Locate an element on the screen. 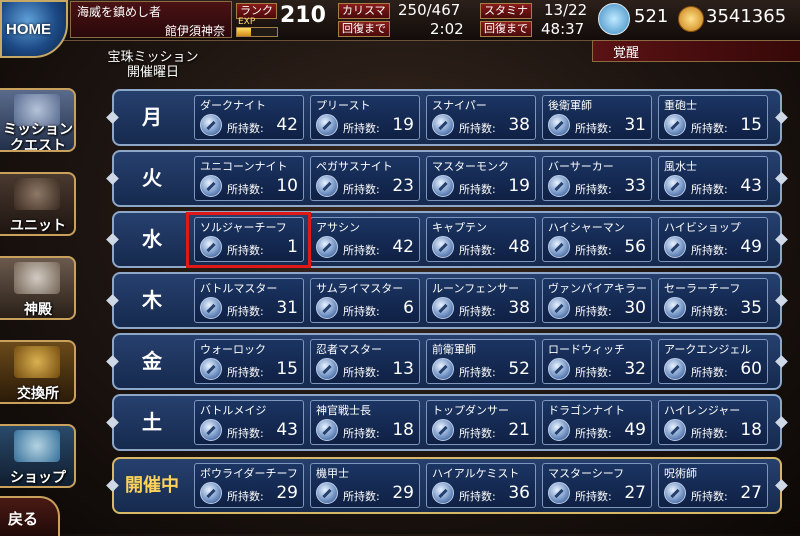 This screenshot has height=536, width=800. awaken-tab: 覚醒 is located at coordinates (696, 51).